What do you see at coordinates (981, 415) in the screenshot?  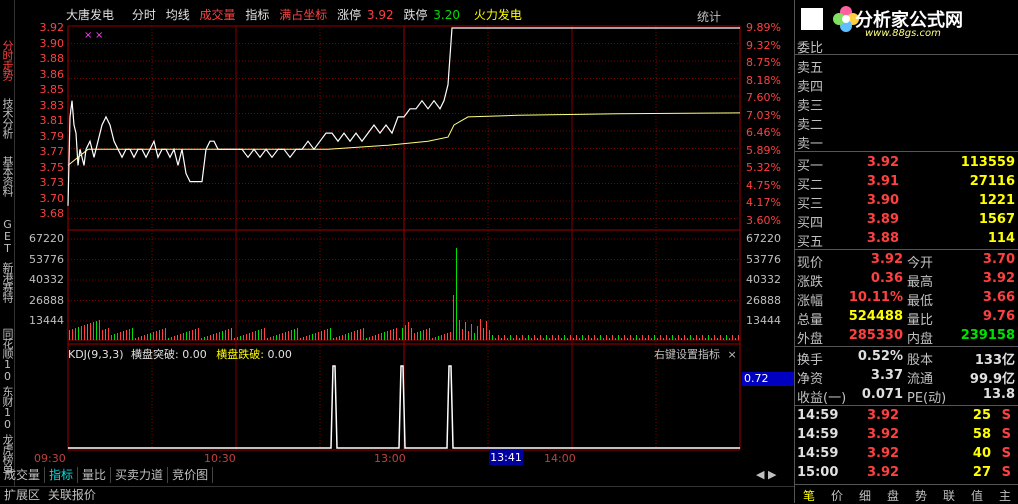 I see `tick-volume: 25` at bounding box center [981, 415].